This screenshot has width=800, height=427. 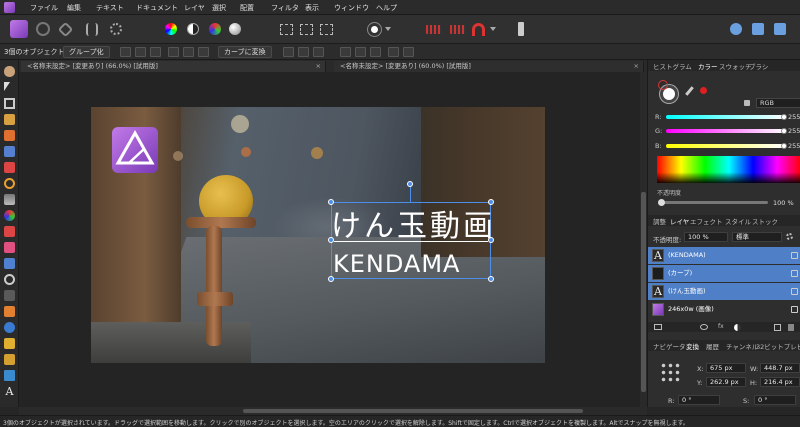 I want to click on y-field: 262.9 px, so click(x=726, y=382).